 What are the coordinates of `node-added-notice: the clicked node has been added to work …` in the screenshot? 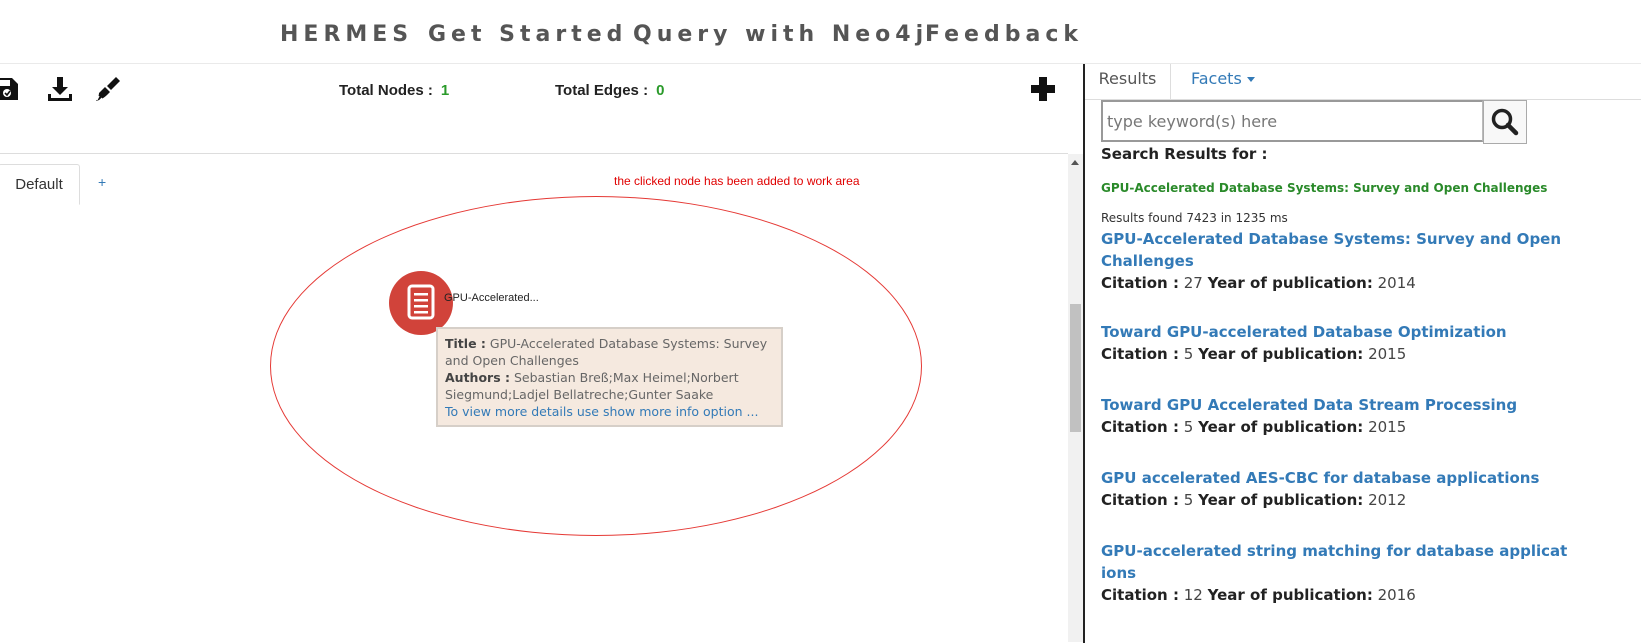 It's located at (737, 181).